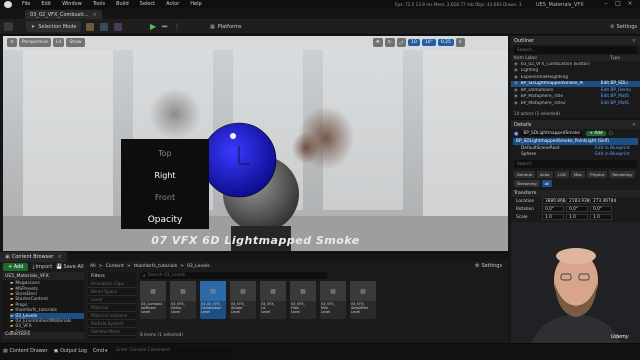 The width and height of the screenshot is (640, 360). I want to click on cinematics-icon, so click(118, 27).